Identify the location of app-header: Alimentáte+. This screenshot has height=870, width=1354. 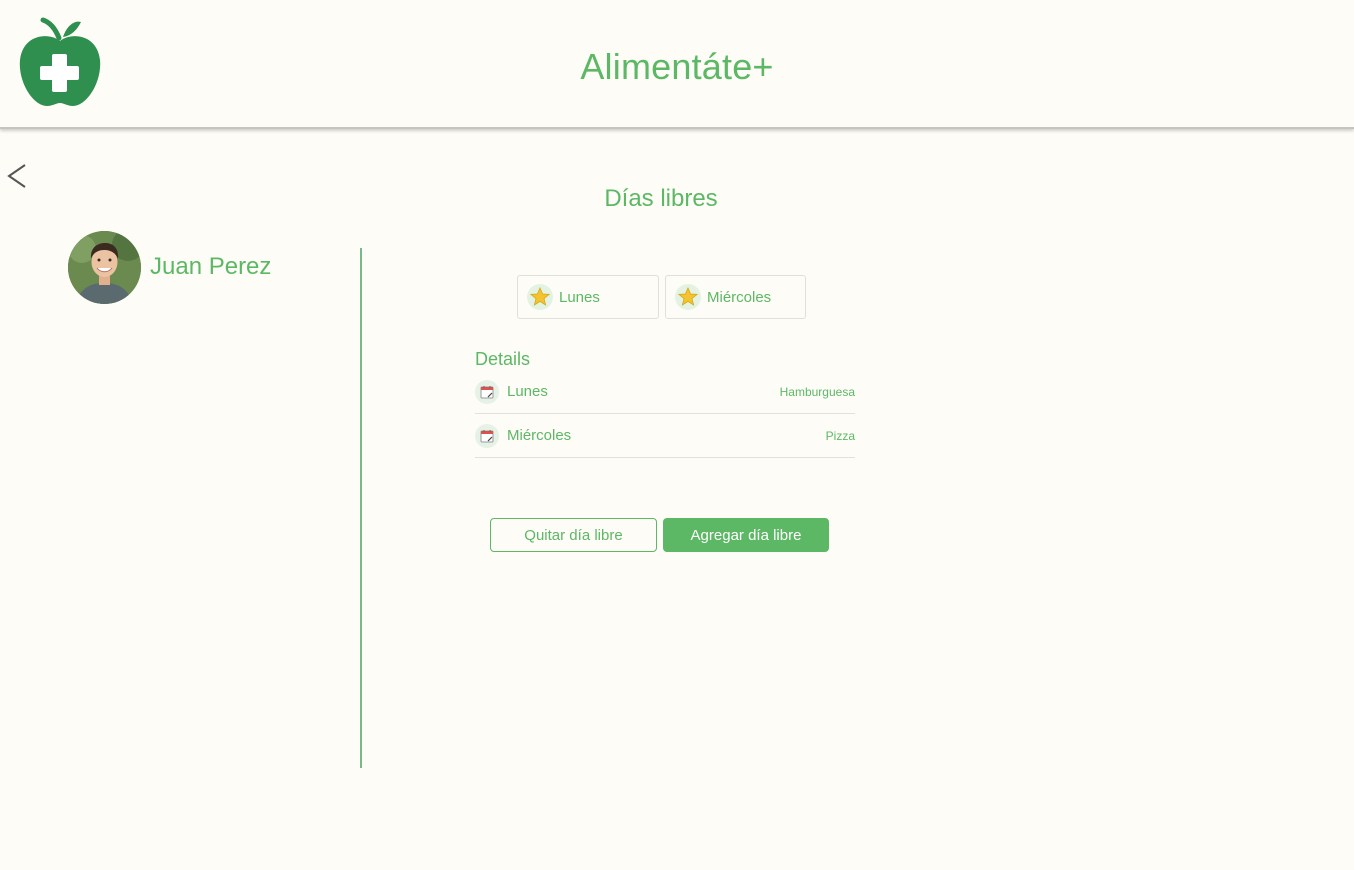
(677, 64).